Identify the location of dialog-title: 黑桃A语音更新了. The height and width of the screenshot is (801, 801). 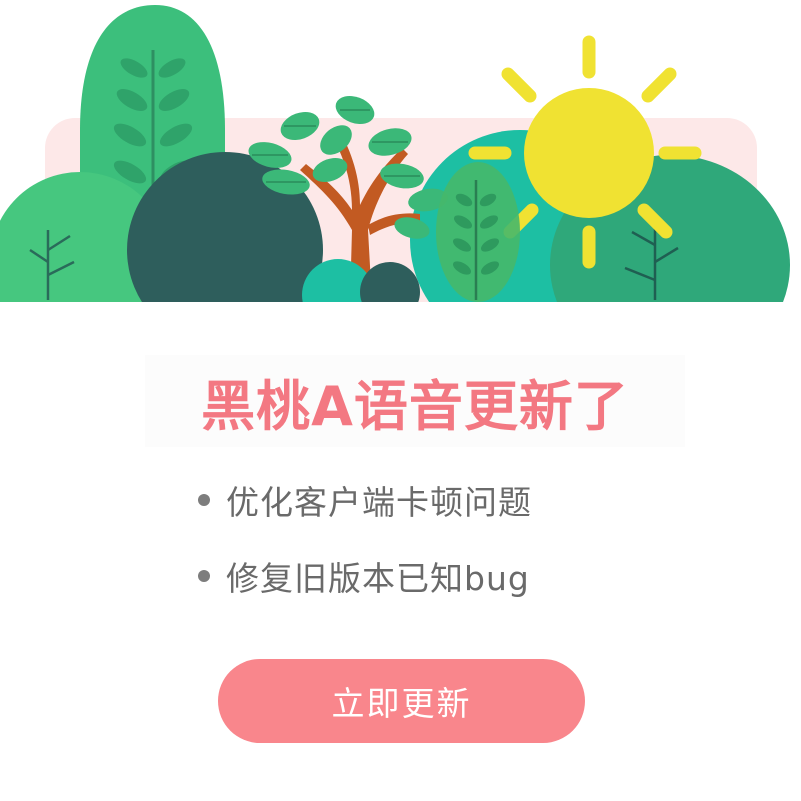
(415, 406).